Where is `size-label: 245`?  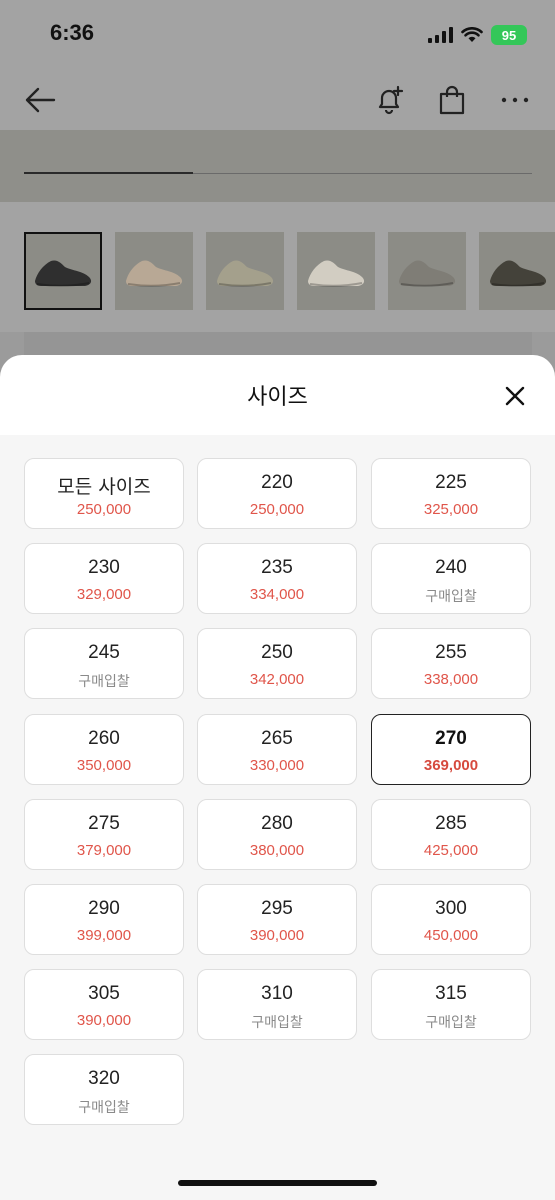
size-label: 245 is located at coordinates (104, 653).